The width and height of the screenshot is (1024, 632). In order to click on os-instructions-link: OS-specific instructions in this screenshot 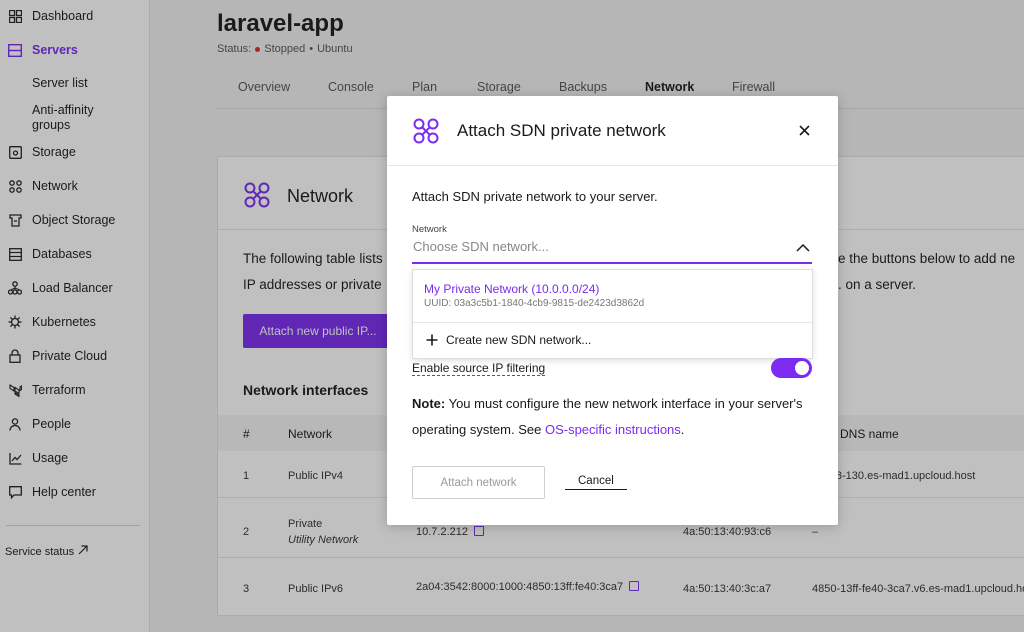, I will do `click(613, 429)`.